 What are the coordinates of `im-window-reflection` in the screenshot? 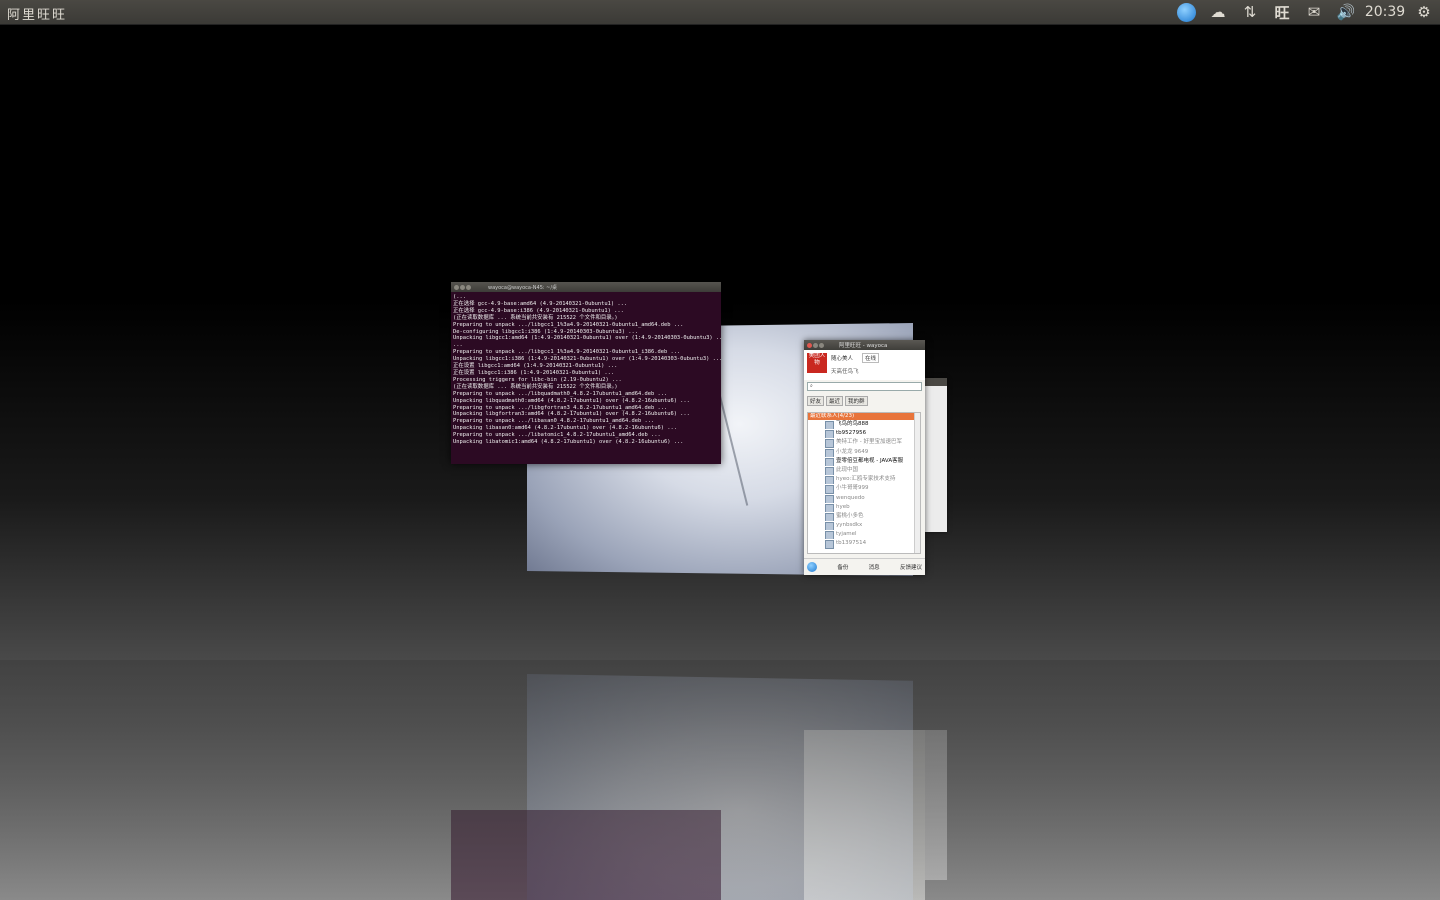 It's located at (864, 815).